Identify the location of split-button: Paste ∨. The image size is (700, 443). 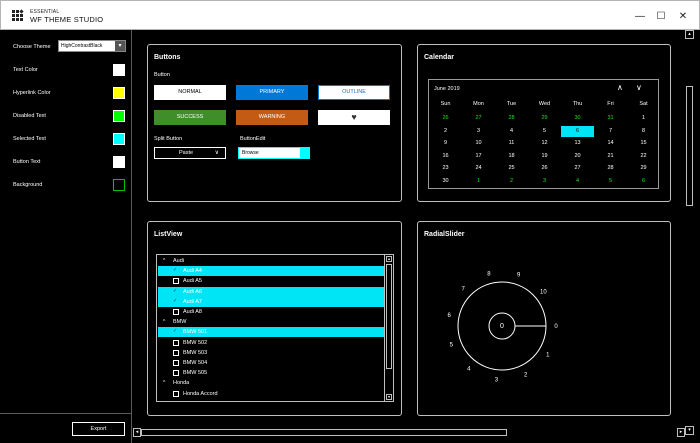
(190, 153).